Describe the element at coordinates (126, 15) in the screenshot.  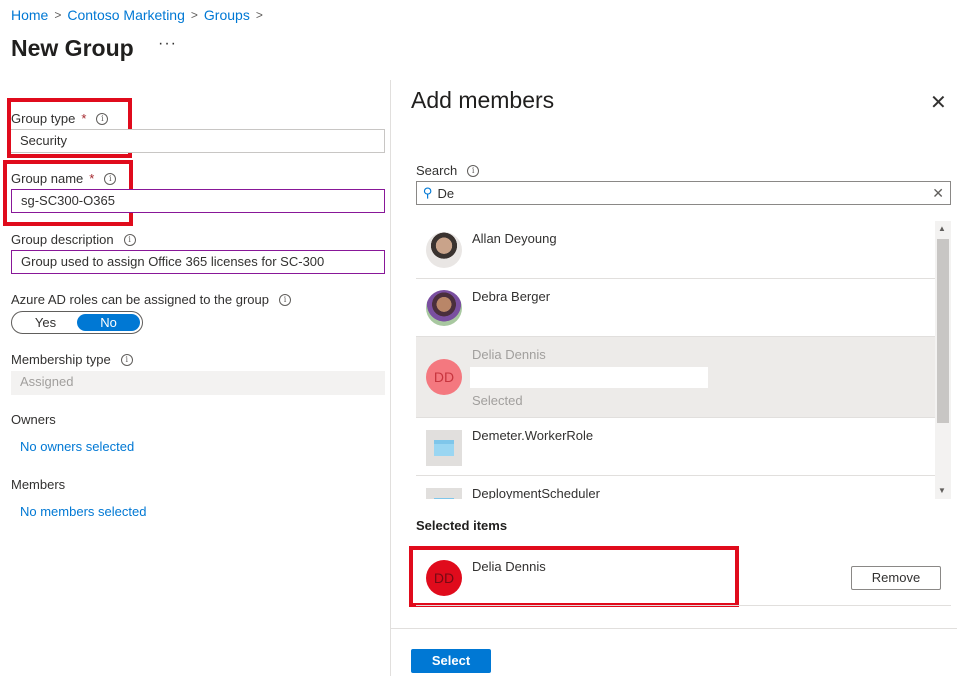
I see `breadcrumb-contoso-marketing: Contoso Marketing` at that location.